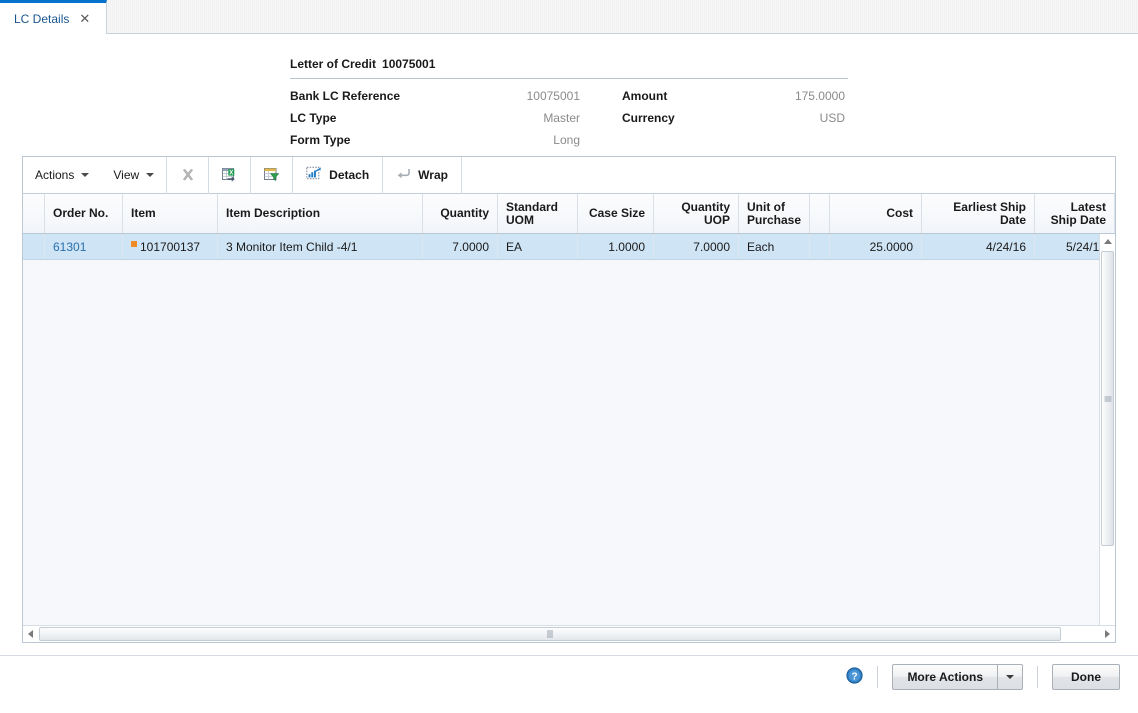 Image resolution: width=1138 pixels, height=713 pixels. I want to click on column-header-latest_ship_date: Latest Ship Date, so click(1075, 213).